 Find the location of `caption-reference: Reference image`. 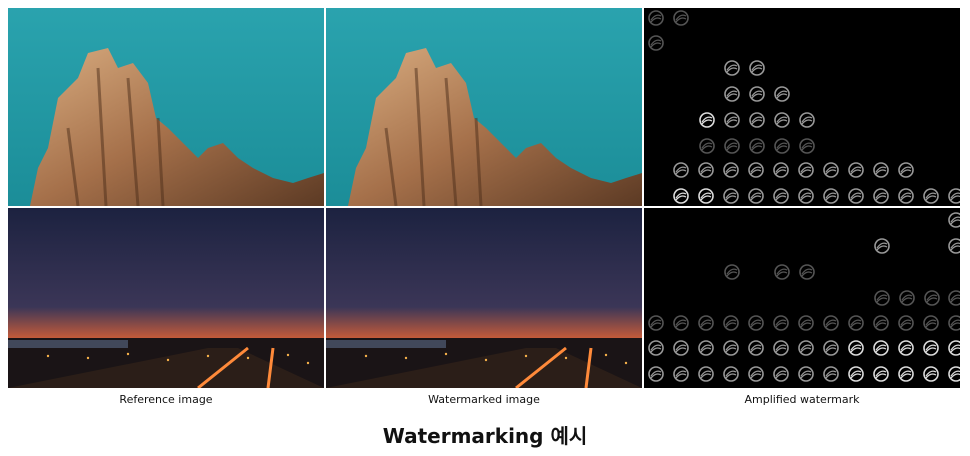

caption-reference: Reference image is located at coordinates (166, 399).